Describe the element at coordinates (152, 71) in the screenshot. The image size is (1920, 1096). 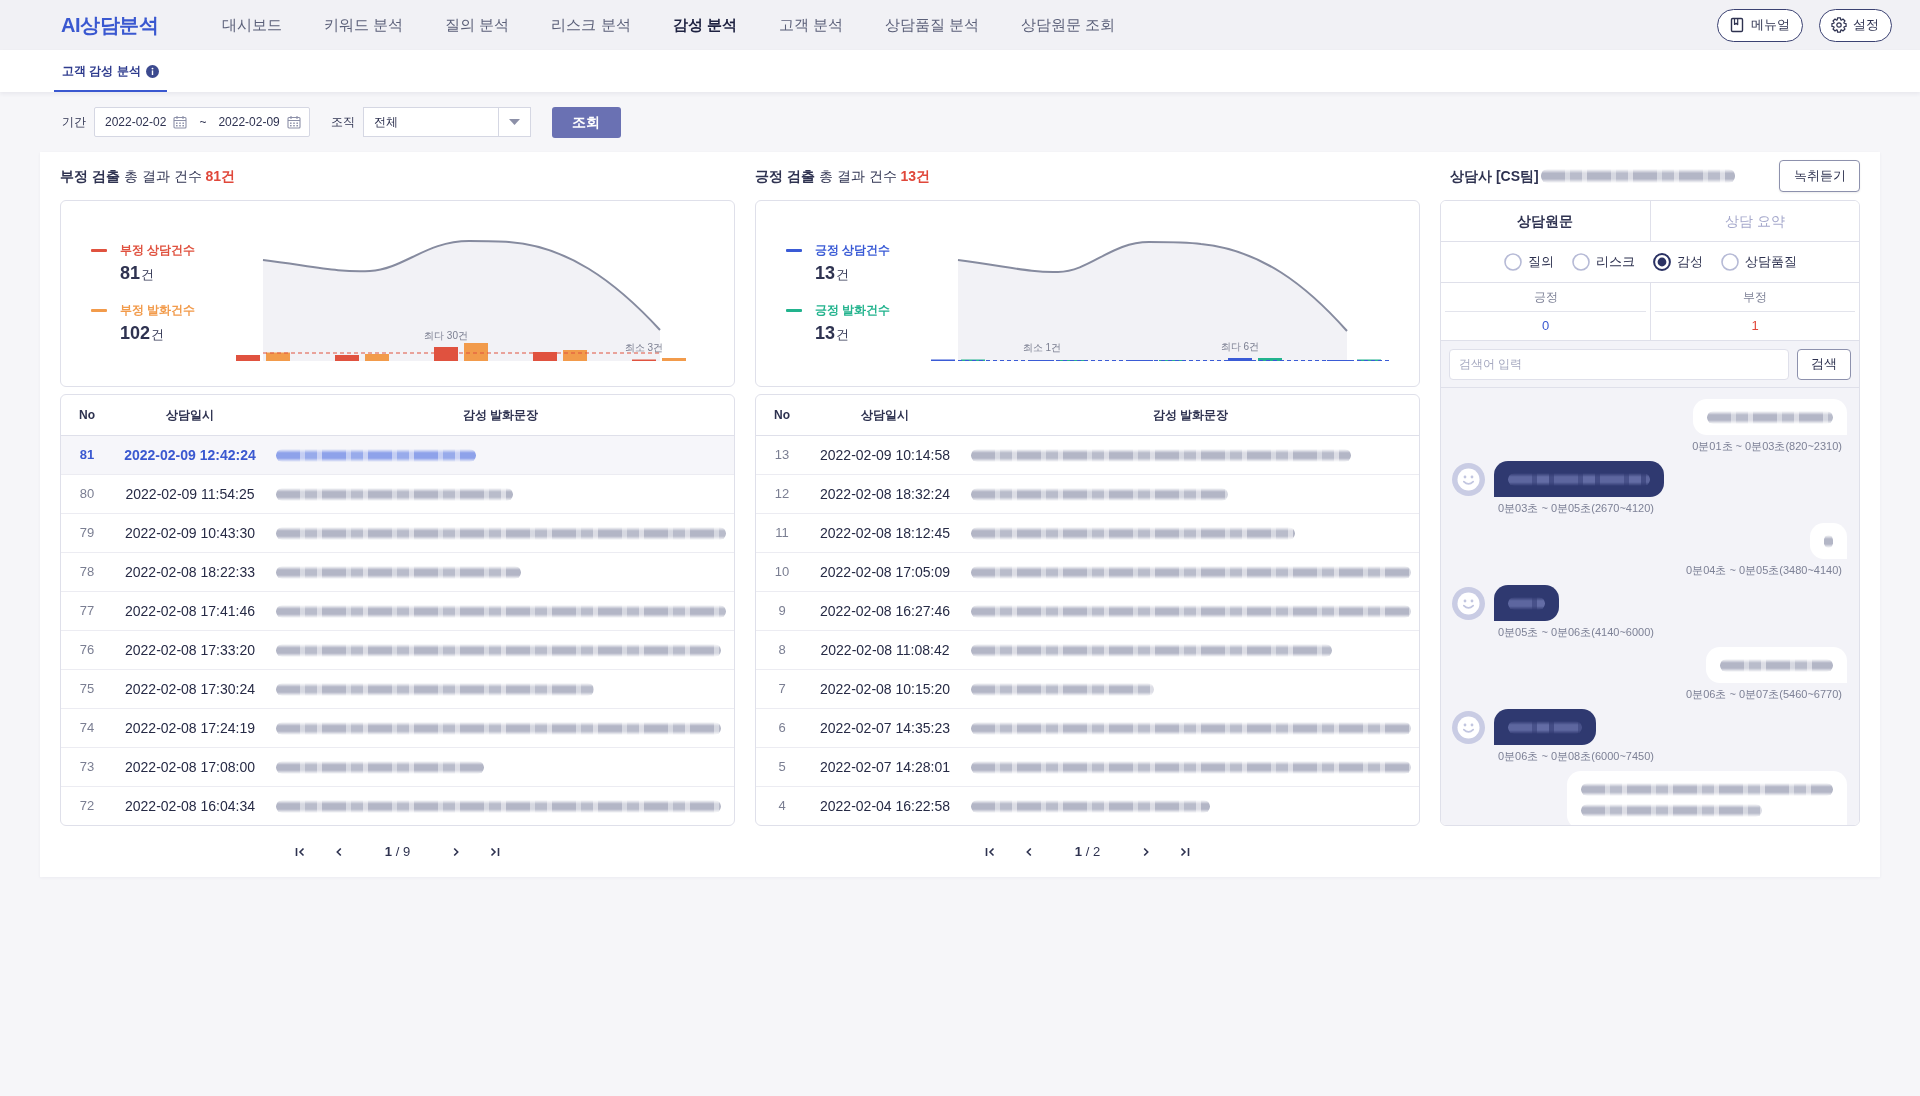
I see `info-icon` at that location.